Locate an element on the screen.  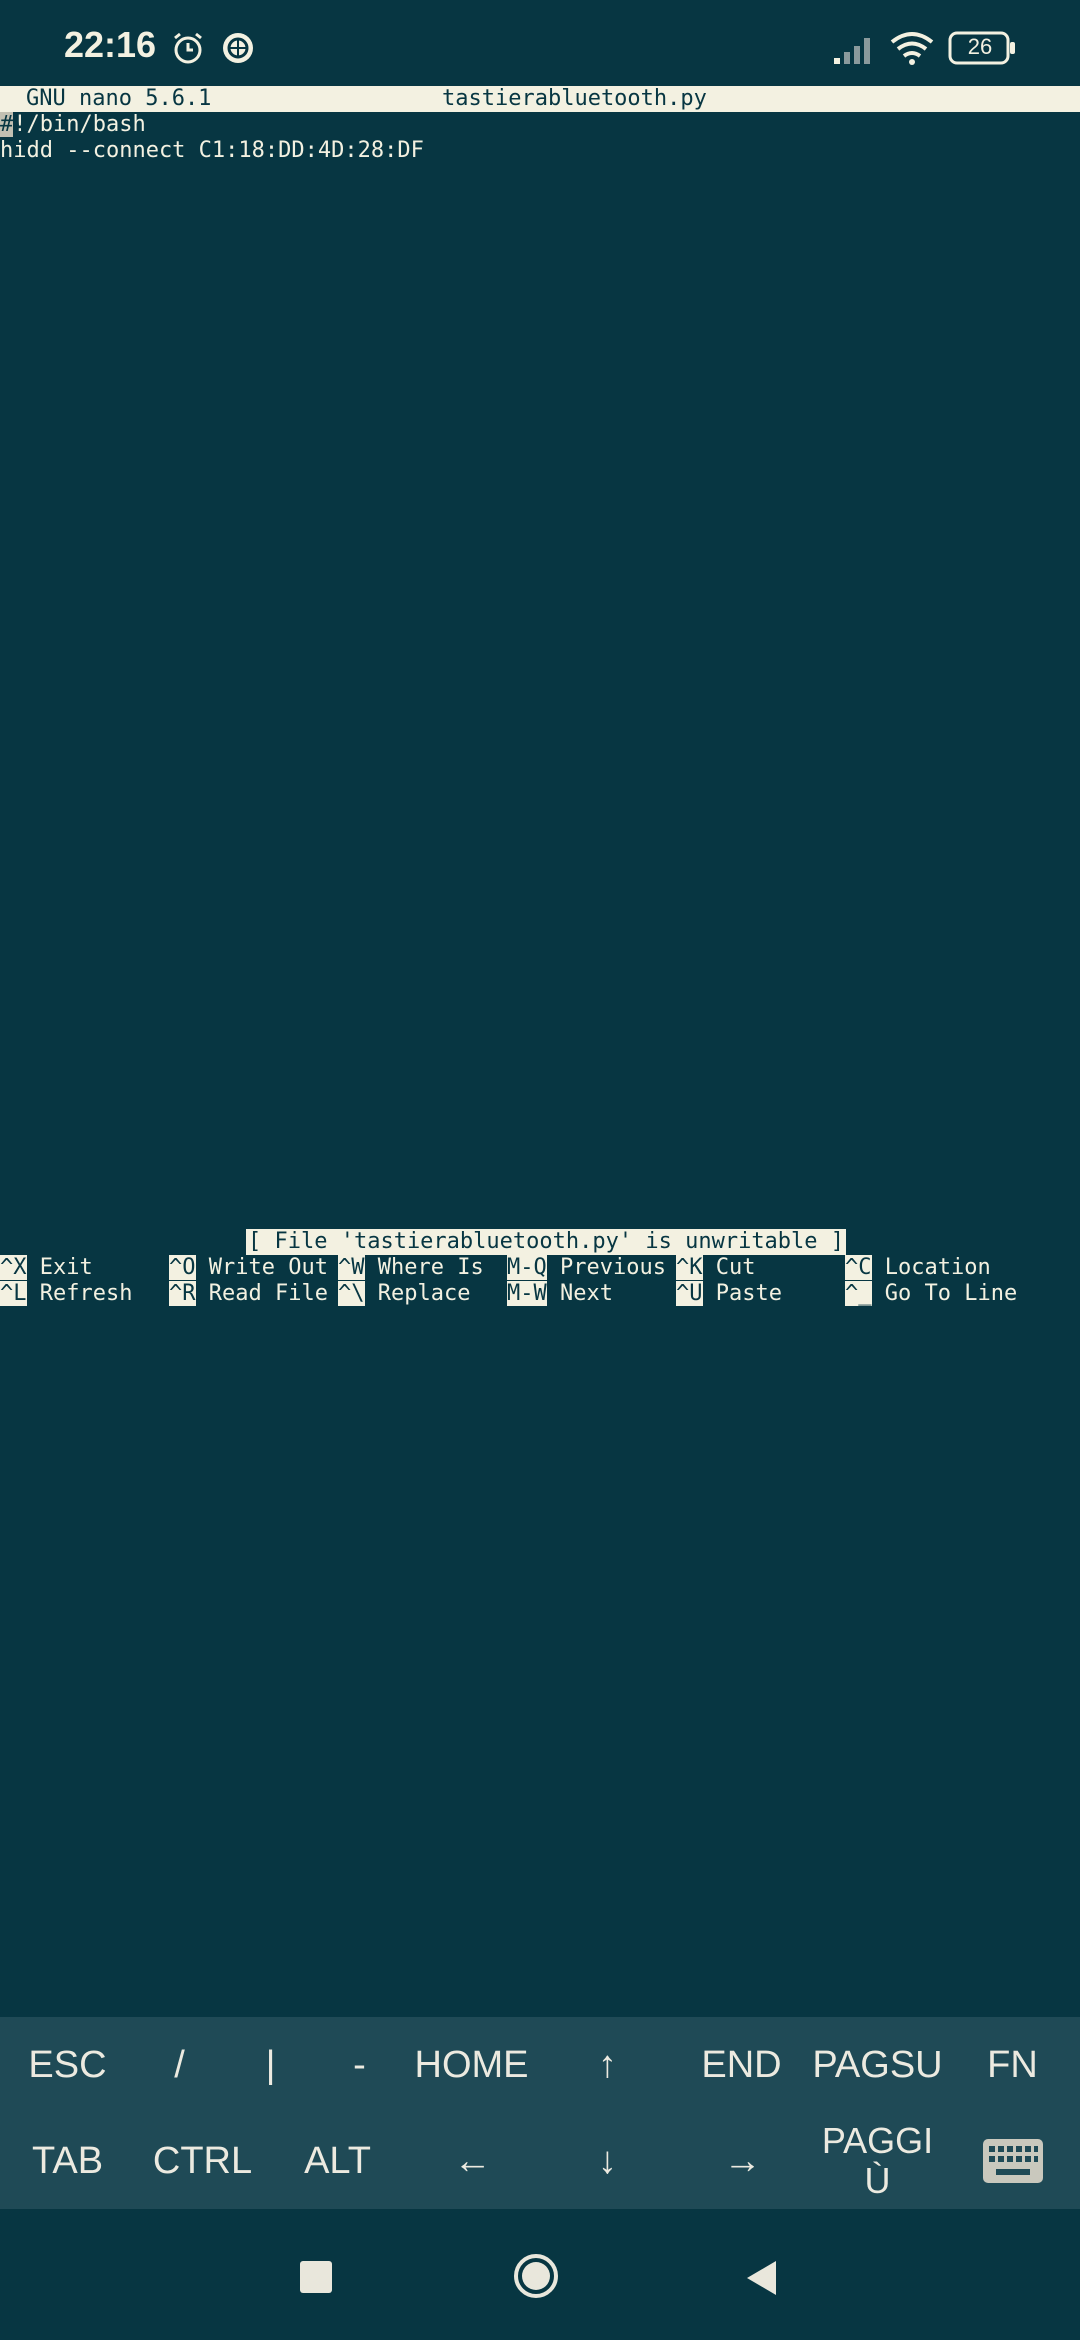
shortcut-previous: M-Q Previous is located at coordinates (586, 1268).